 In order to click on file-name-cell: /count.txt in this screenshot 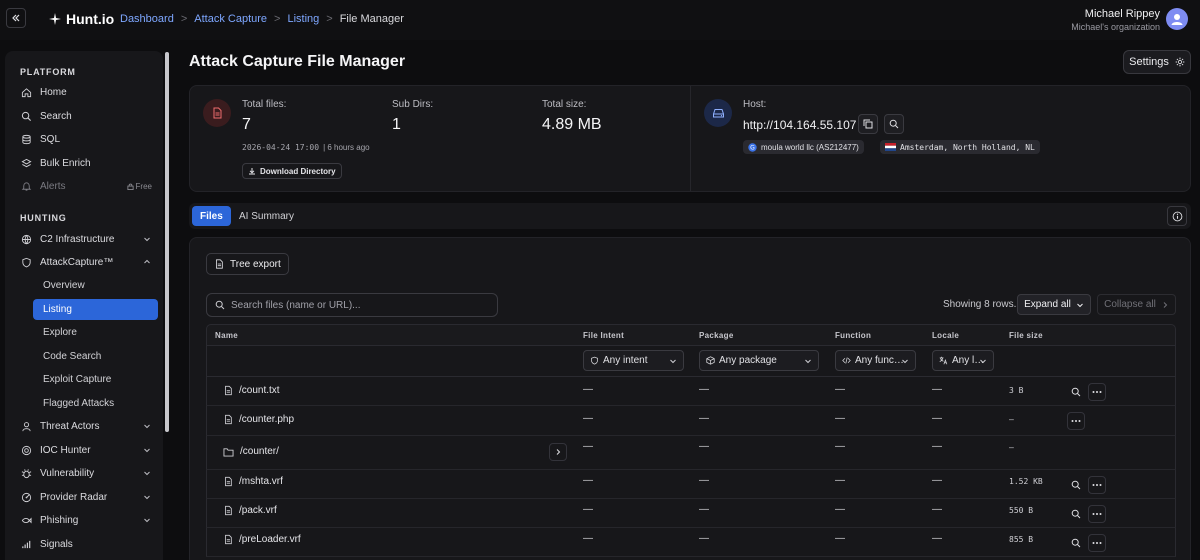, I will do `click(251, 390)`.